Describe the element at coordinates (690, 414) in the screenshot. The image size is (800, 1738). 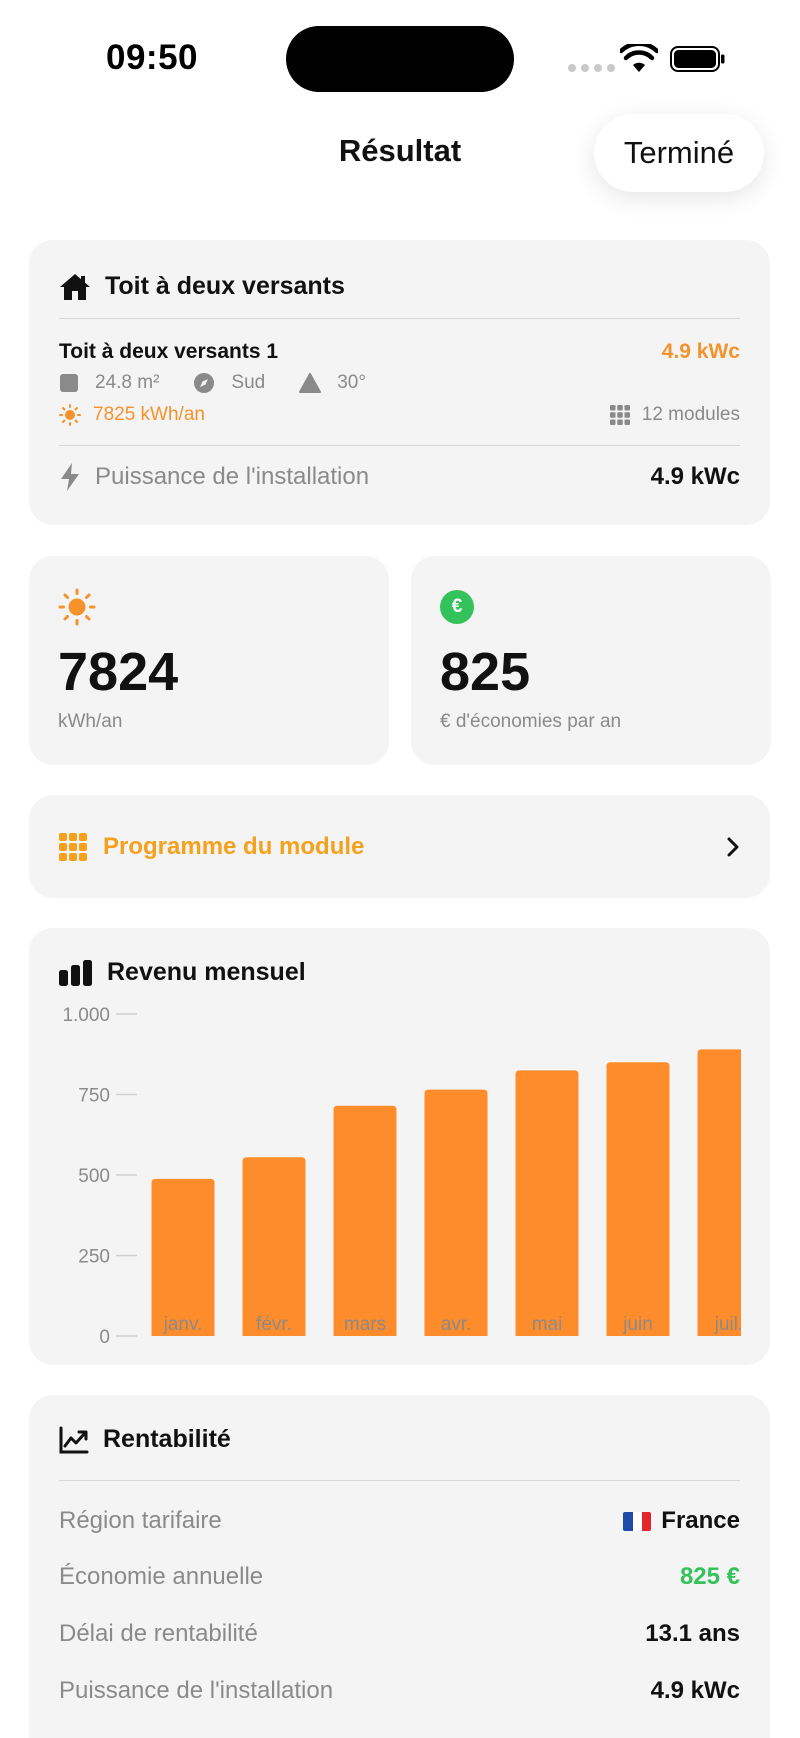
I see `roof-modules: 12 modules` at that location.